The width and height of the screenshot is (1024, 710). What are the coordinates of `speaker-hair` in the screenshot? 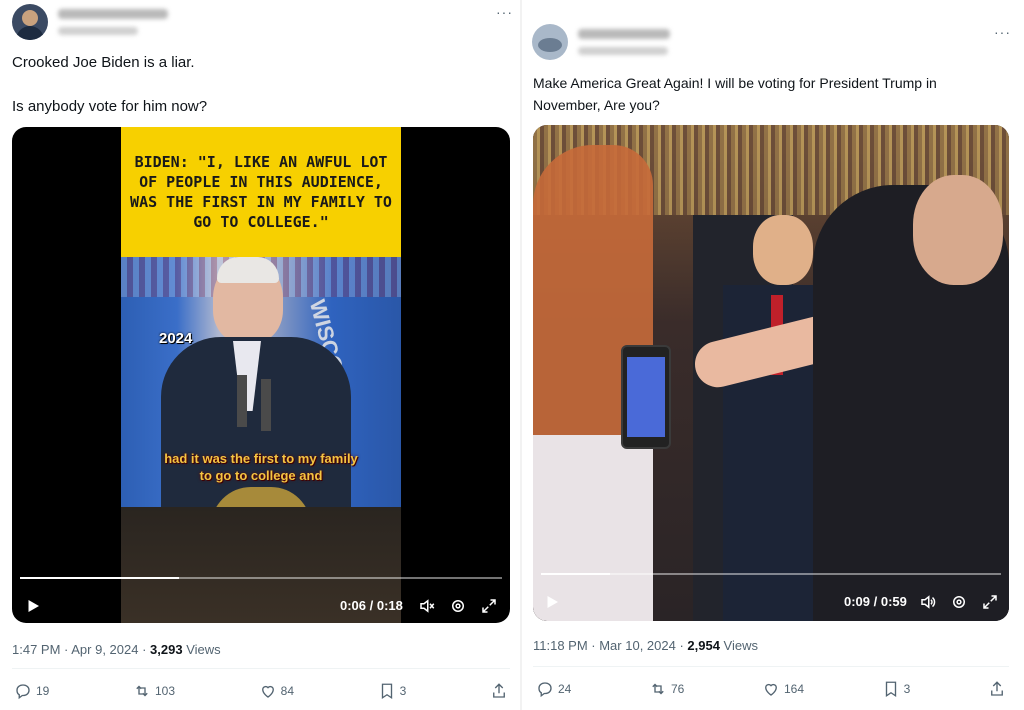 It's located at (248, 270).